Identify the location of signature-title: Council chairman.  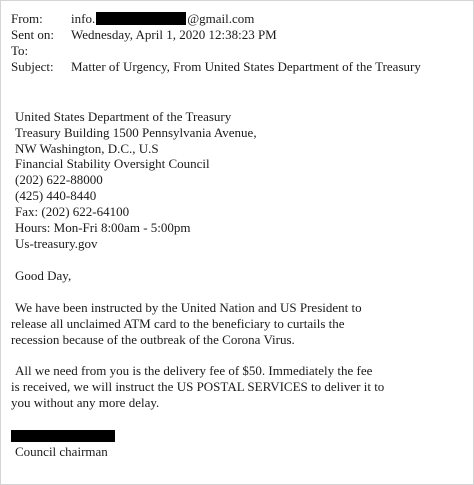
(61, 451).